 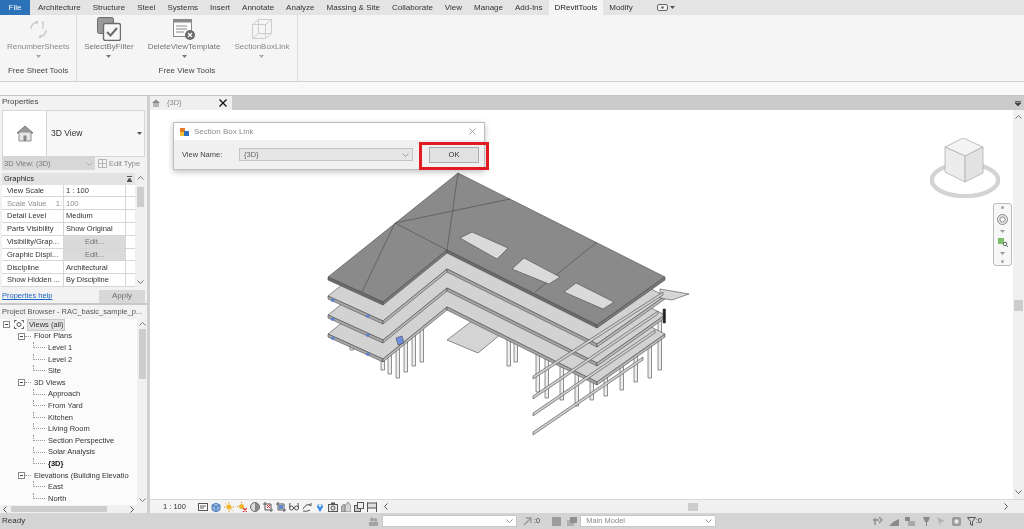 What do you see at coordinates (146, 7) in the screenshot?
I see `ribbon-tab: Steel` at bounding box center [146, 7].